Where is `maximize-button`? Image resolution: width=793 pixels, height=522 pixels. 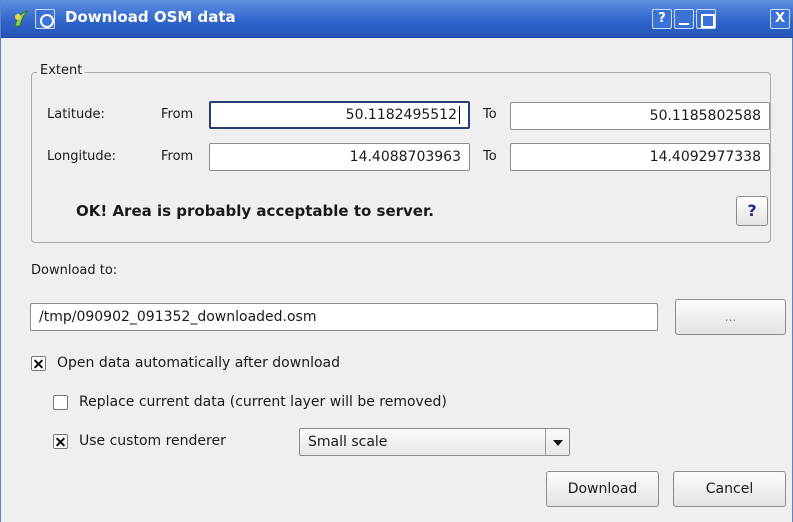 maximize-button is located at coordinates (706, 19).